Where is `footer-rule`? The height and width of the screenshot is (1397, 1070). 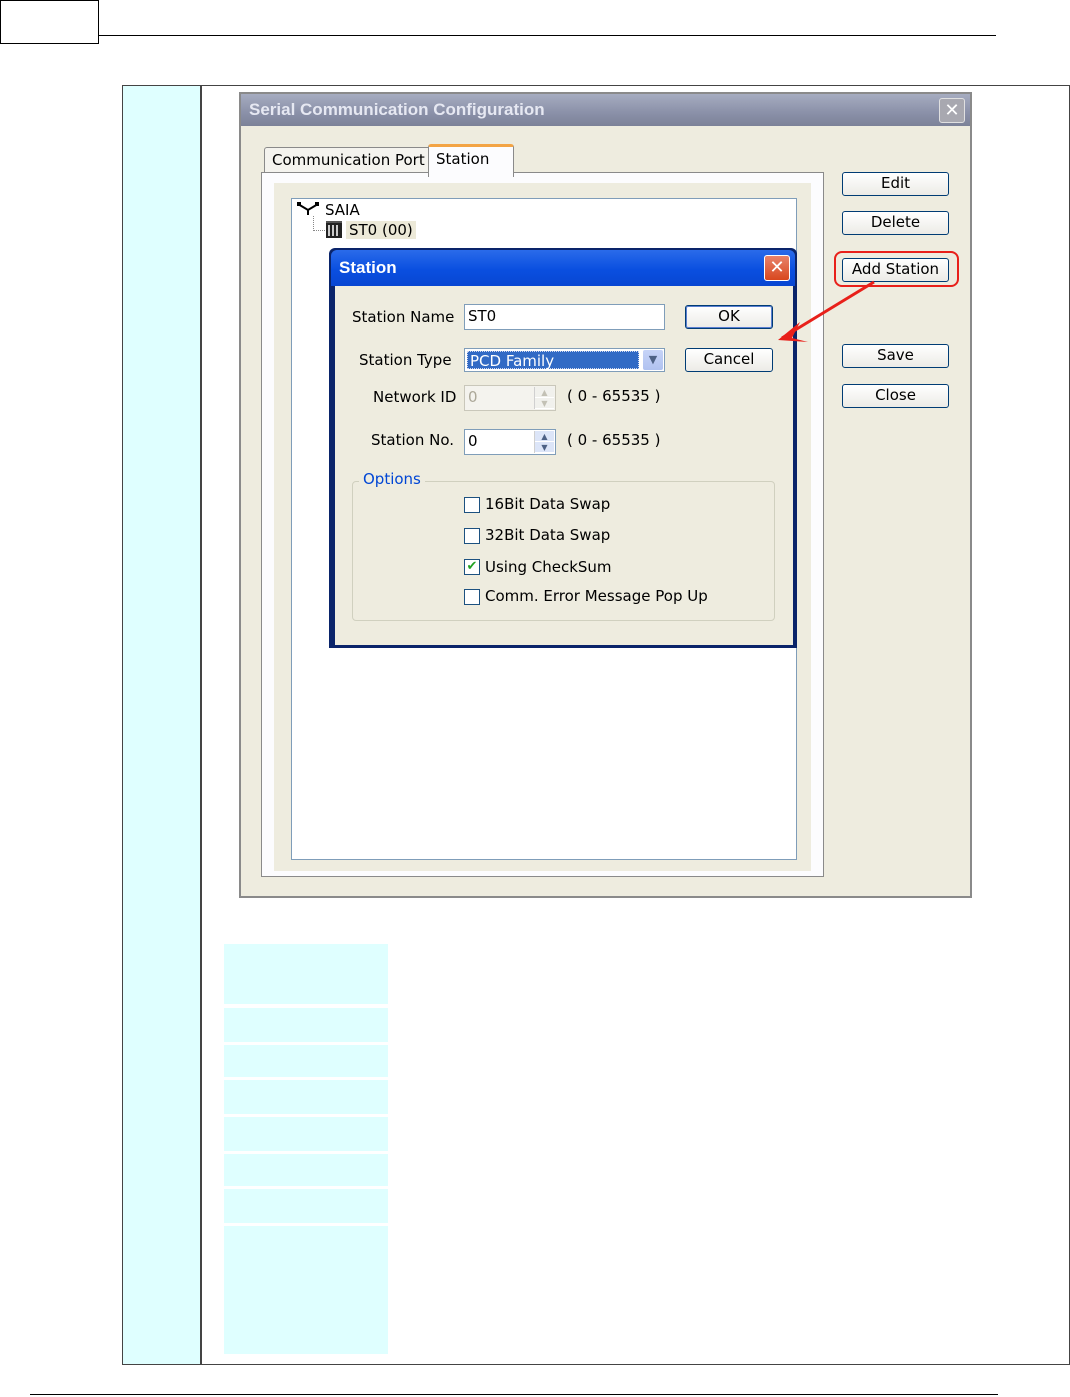 footer-rule is located at coordinates (514, 1394).